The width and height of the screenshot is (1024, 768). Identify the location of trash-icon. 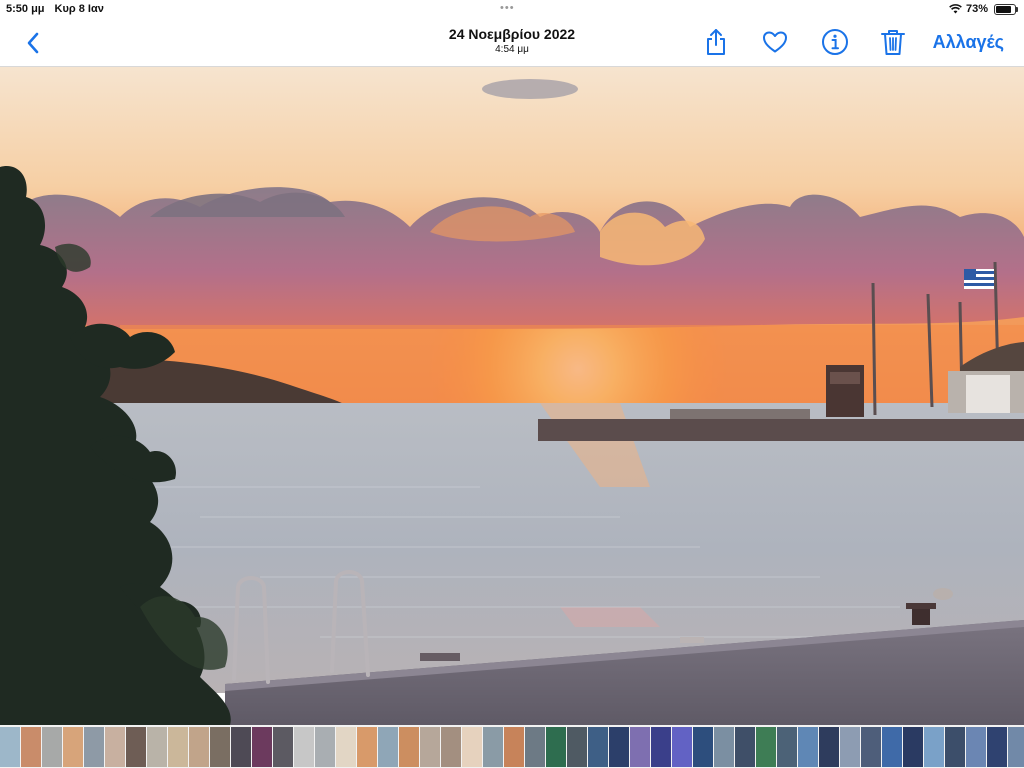
(893, 42).